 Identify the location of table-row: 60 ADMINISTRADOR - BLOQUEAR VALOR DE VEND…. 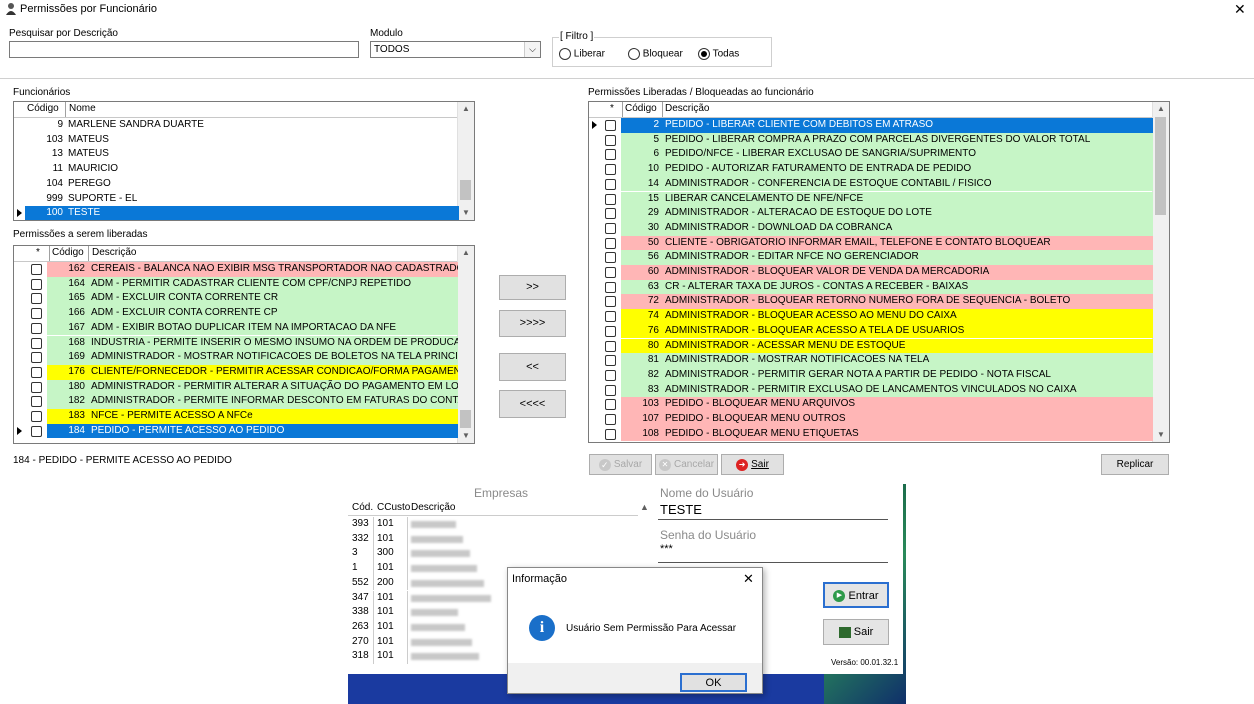
(871, 272).